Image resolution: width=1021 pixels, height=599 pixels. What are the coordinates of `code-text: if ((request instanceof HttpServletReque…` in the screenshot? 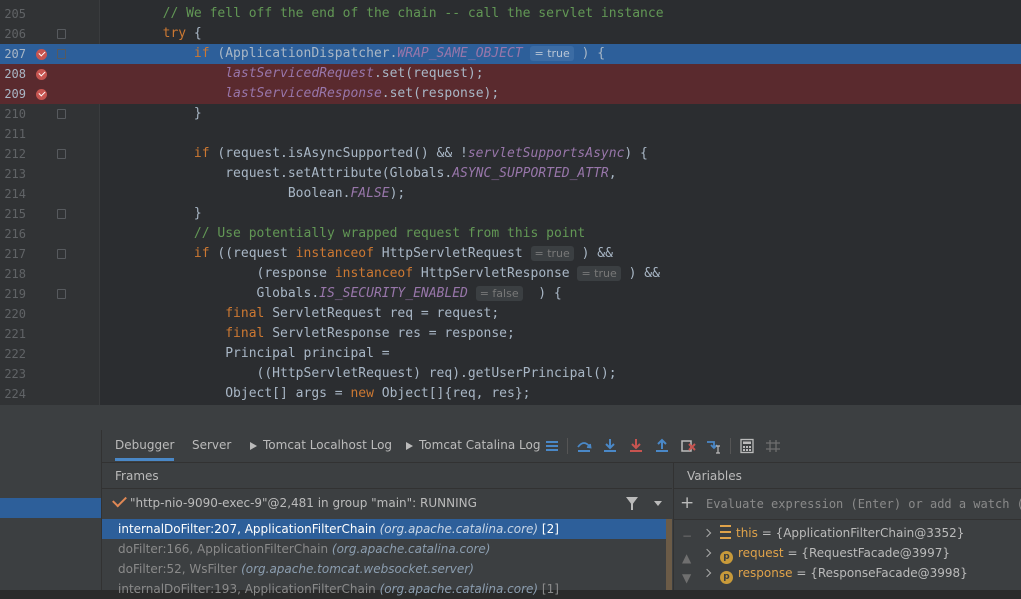 It's located at (356, 254).